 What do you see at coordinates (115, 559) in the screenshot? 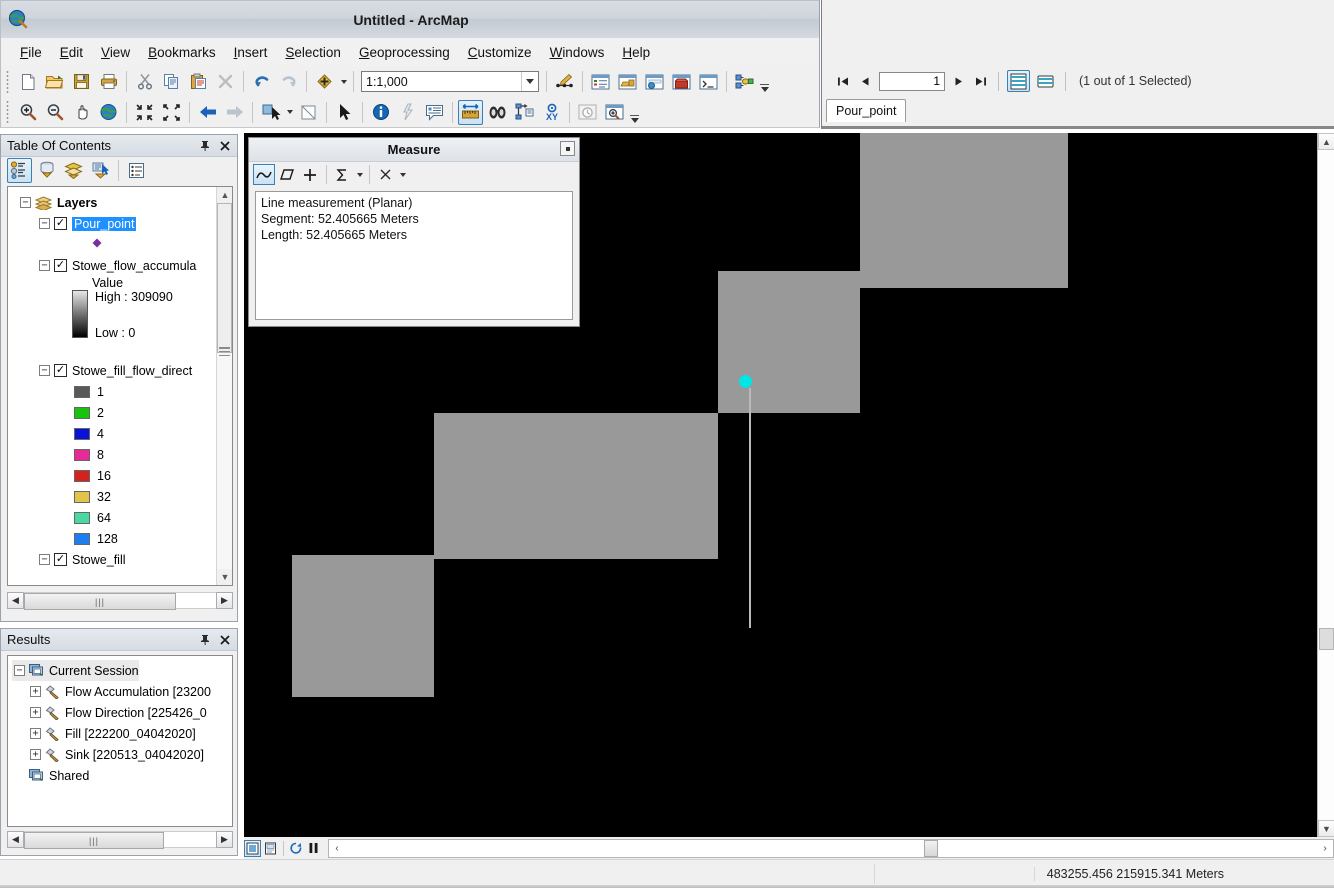
I see `toc-layer-stowe-fill: − Stowe_fill` at bounding box center [115, 559].